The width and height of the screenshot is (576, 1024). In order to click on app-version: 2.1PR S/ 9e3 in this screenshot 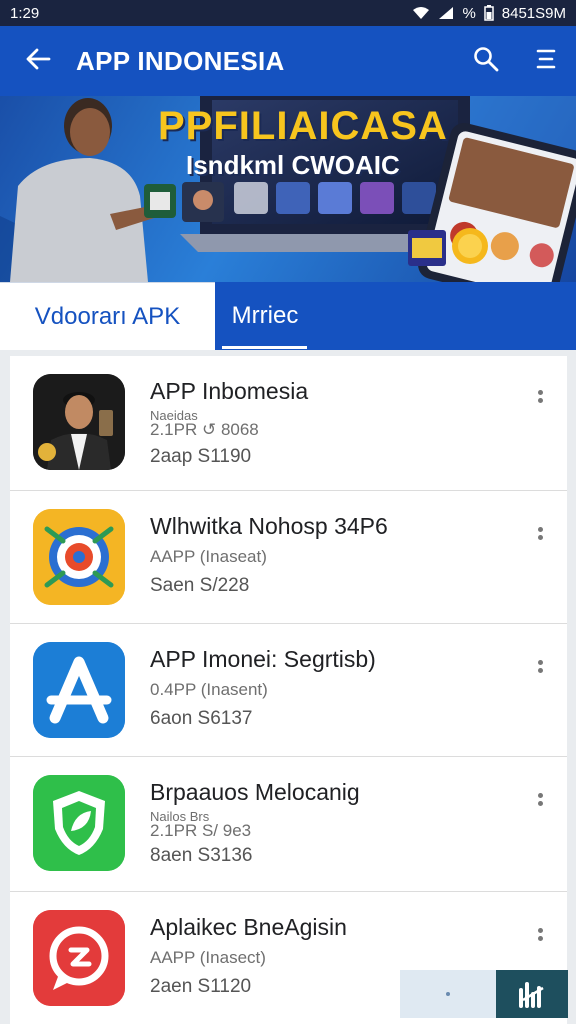, I will do `click(201, 830)`.